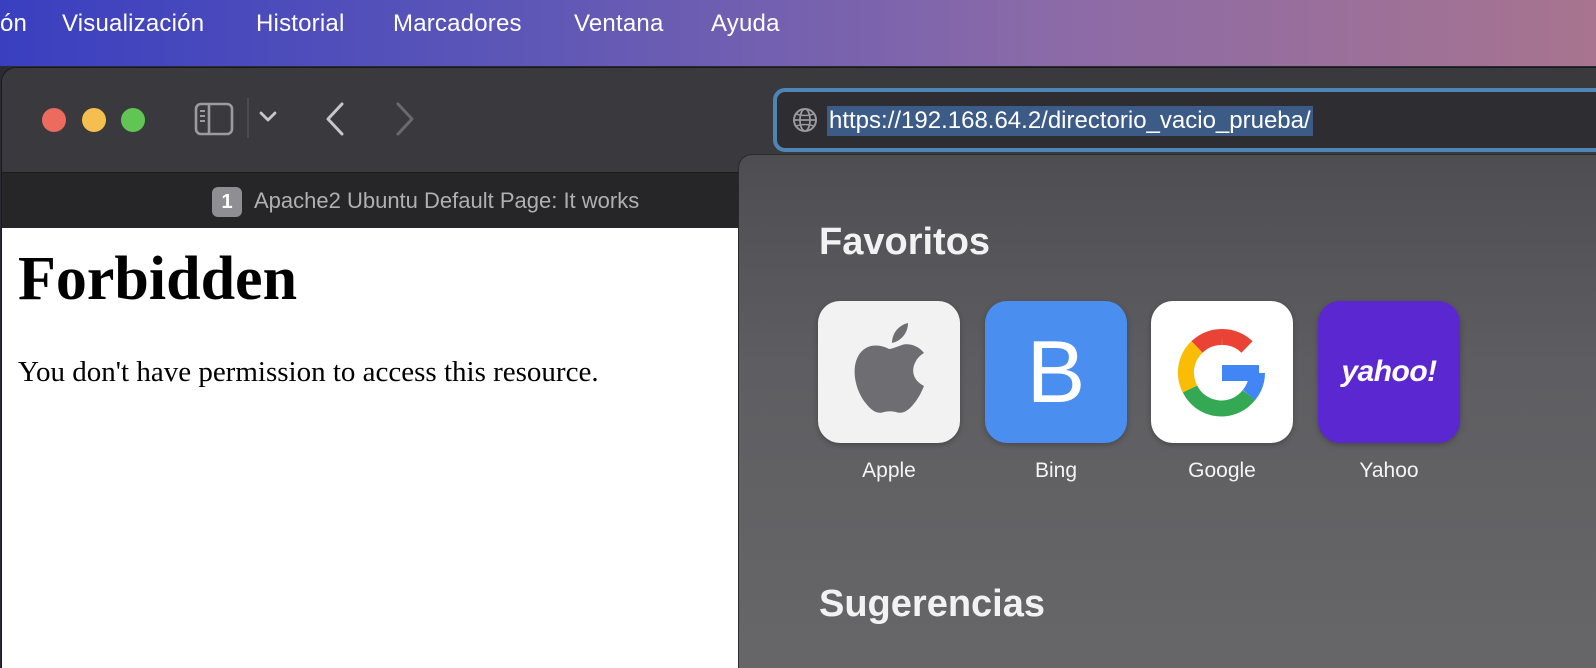  Describe the element at coordinates (227, 202) in the screenshot. I see `tab-count-badge: 1` at that location.